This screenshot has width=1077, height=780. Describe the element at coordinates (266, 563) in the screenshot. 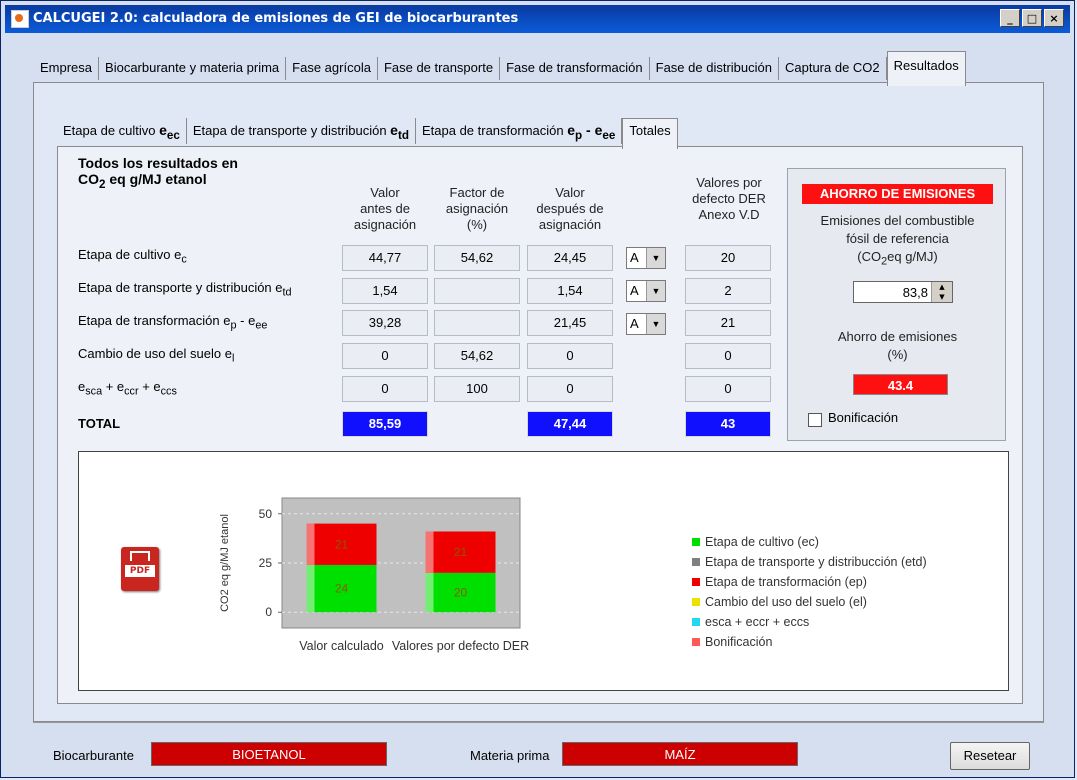

I see `y-tick-label: 25` at that location.